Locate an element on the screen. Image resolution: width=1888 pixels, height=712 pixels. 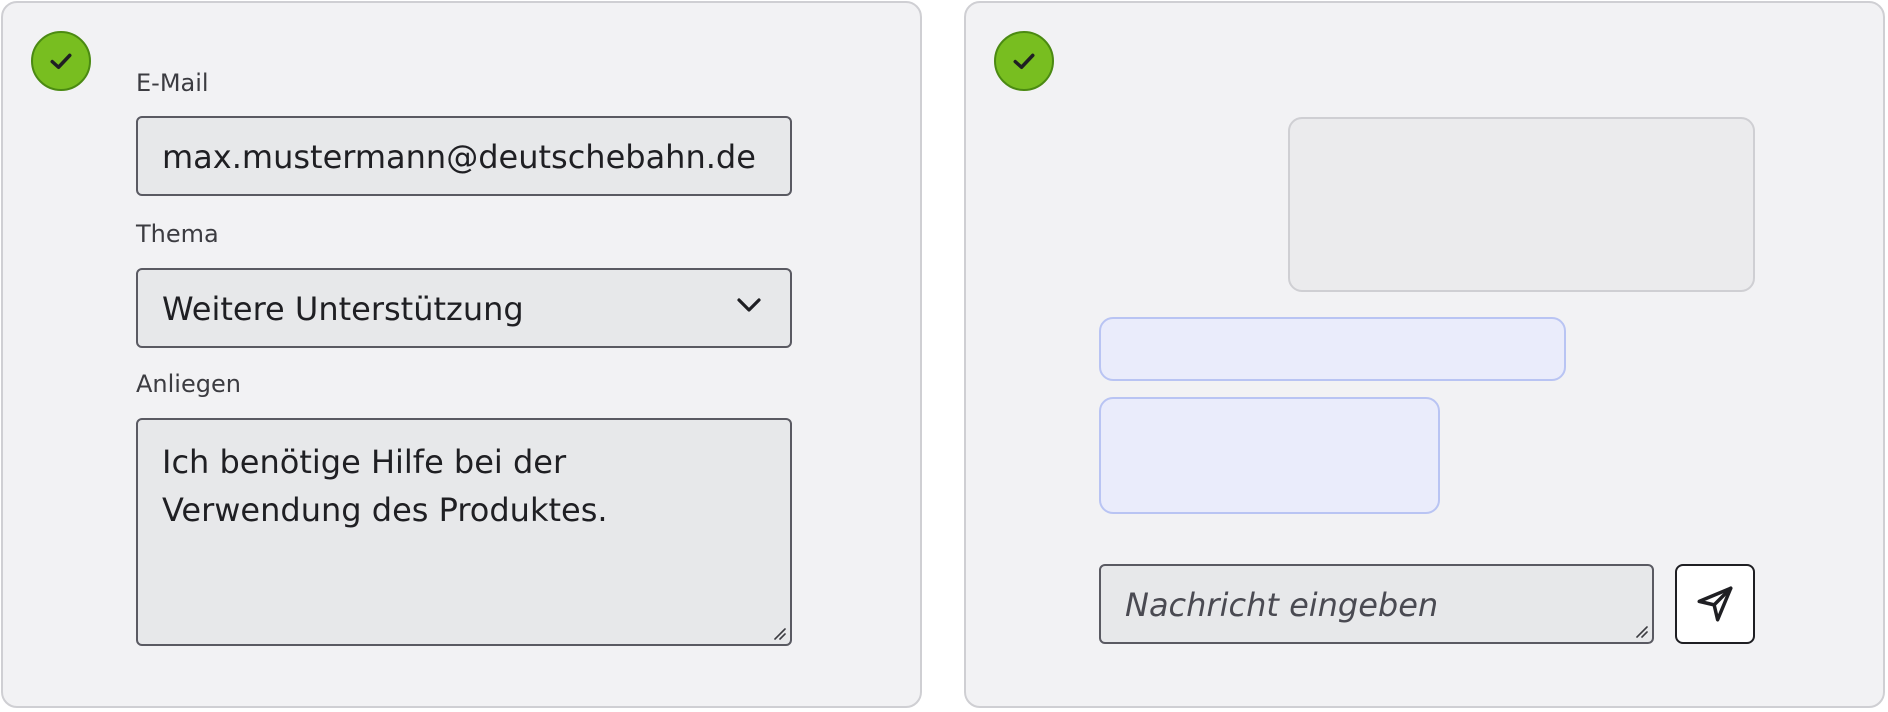
topic-select: Weitere Unterstützung is located at coordinates (464, 308).